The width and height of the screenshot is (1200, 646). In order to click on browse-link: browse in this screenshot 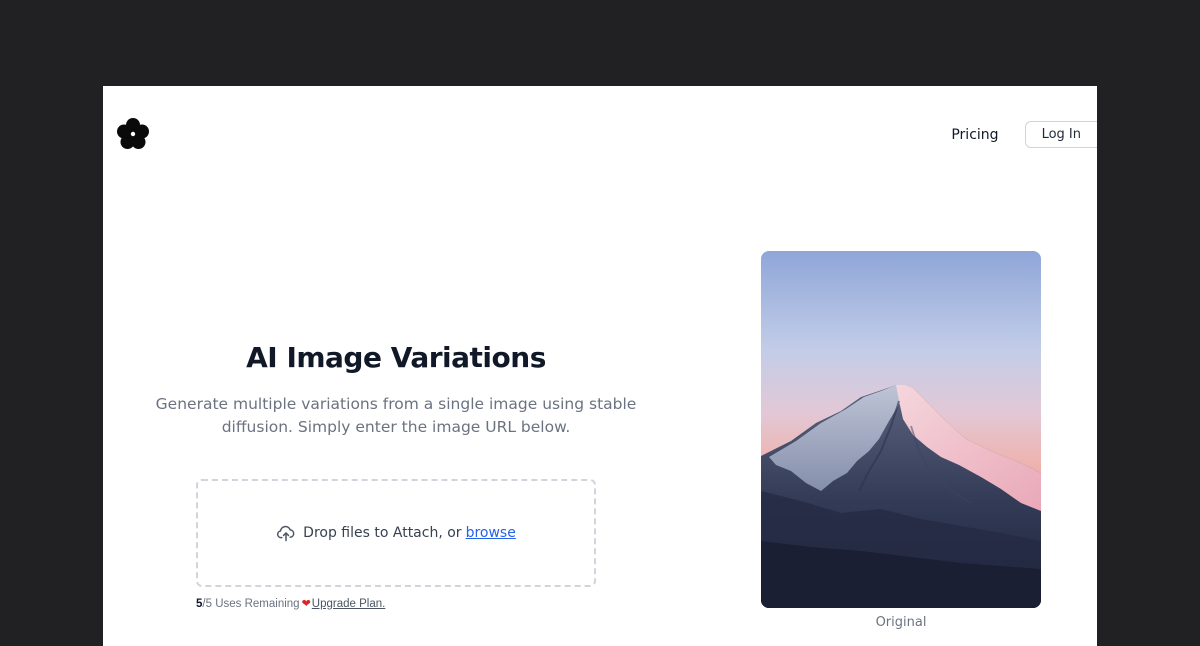, I will do `click(491, 533)`.